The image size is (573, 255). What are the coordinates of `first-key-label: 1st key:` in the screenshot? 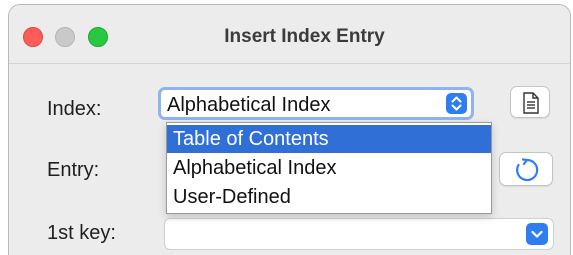 It's located at (81, 233).